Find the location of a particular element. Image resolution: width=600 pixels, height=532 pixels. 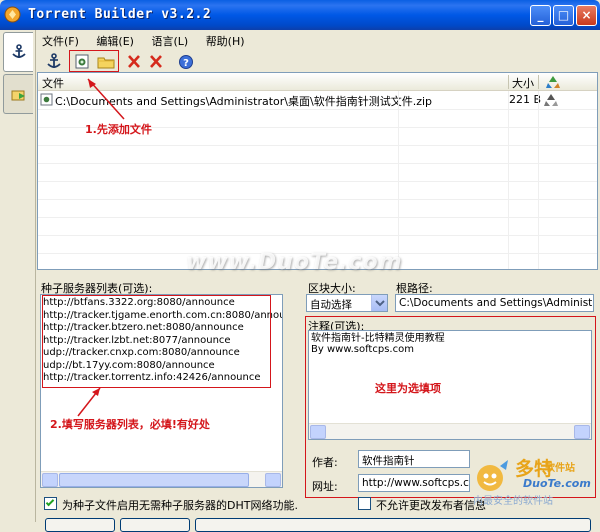

site-logo-icon is located at coordinates (492, 475).